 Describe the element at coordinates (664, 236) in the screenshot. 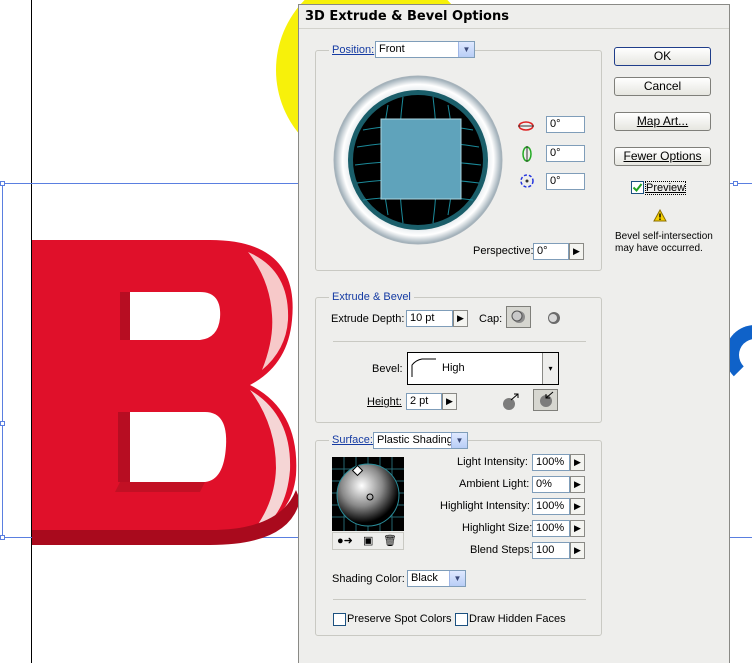

I see `warning-text-line1: Bevel self-intersection` at that location.